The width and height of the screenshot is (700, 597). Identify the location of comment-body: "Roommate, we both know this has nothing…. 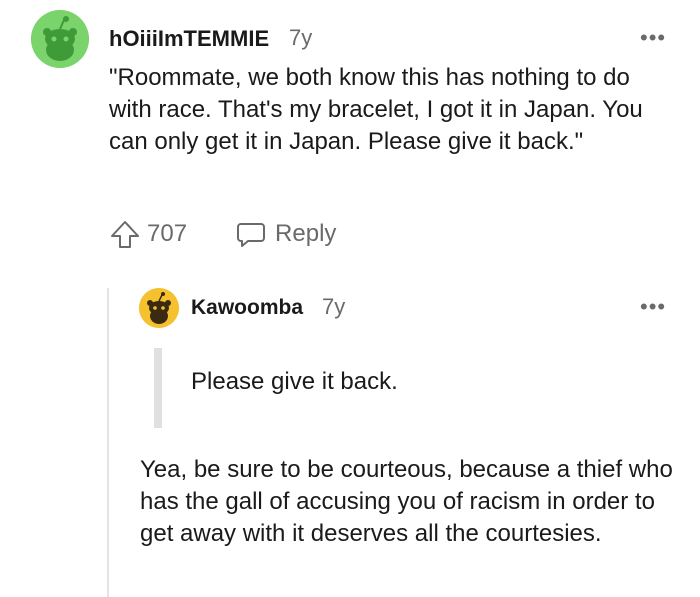
(376, 109).